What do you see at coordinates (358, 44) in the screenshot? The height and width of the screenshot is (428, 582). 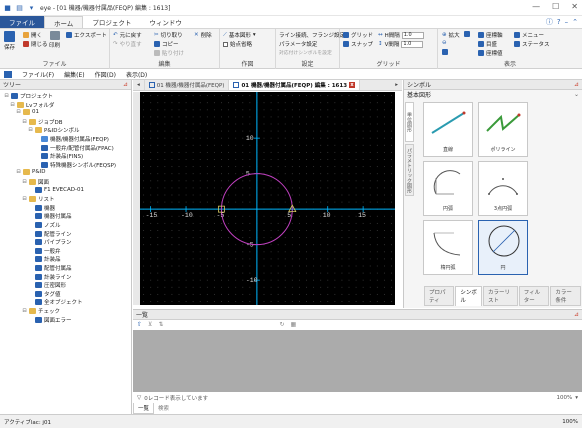 I see `snap-toggle: スナップ` at bounding box center [358, 44].